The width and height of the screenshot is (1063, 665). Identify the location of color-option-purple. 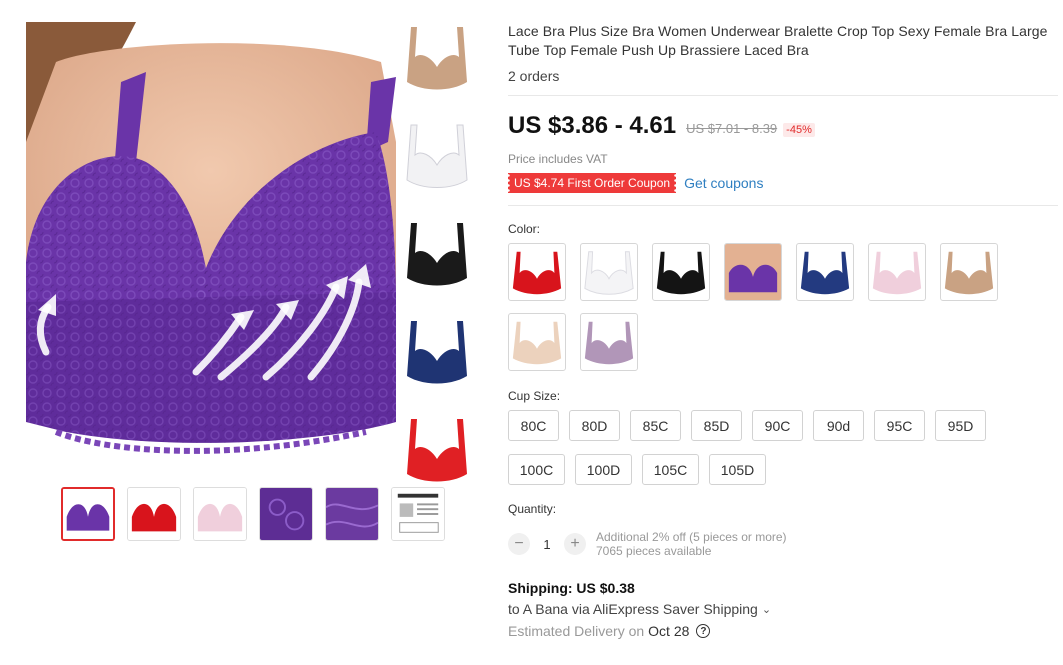
(753, 272).